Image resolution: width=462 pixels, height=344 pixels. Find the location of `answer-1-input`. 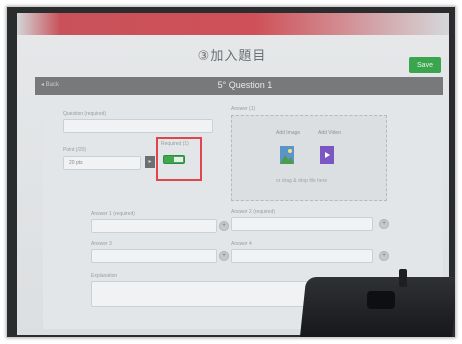

answer-1-input is located at coordinates (154, 226).